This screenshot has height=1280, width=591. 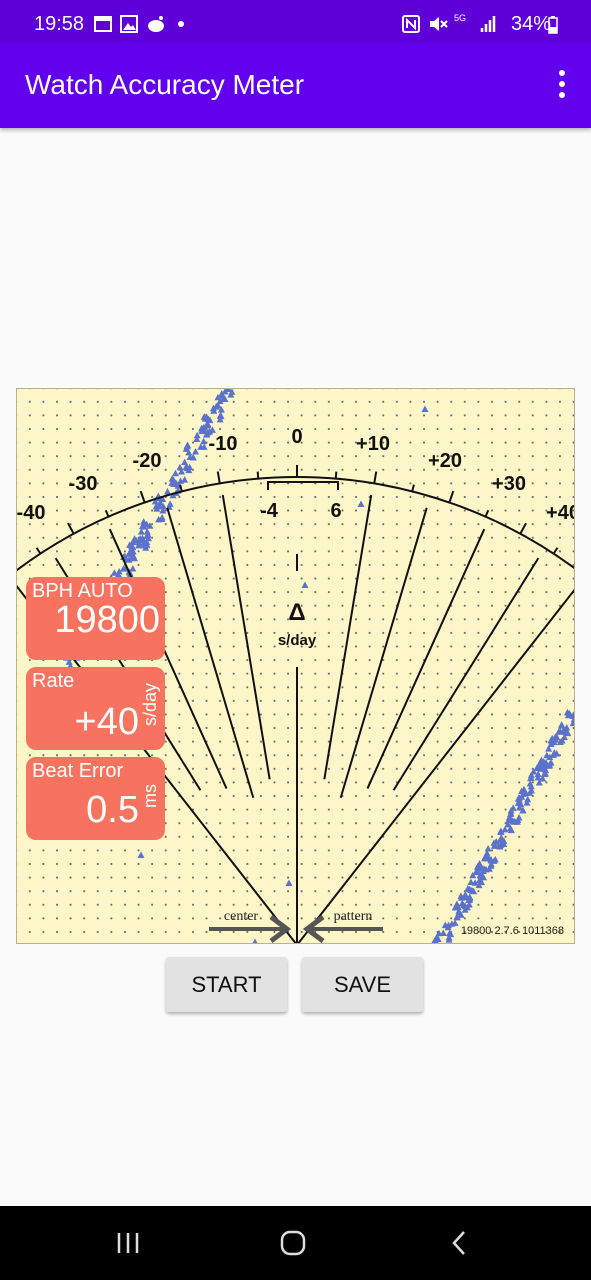 What do you see at coordinates (78, 771) in the screenshot?
I see `beat-error-label: Beat Error` at bounding box center [78, 771].